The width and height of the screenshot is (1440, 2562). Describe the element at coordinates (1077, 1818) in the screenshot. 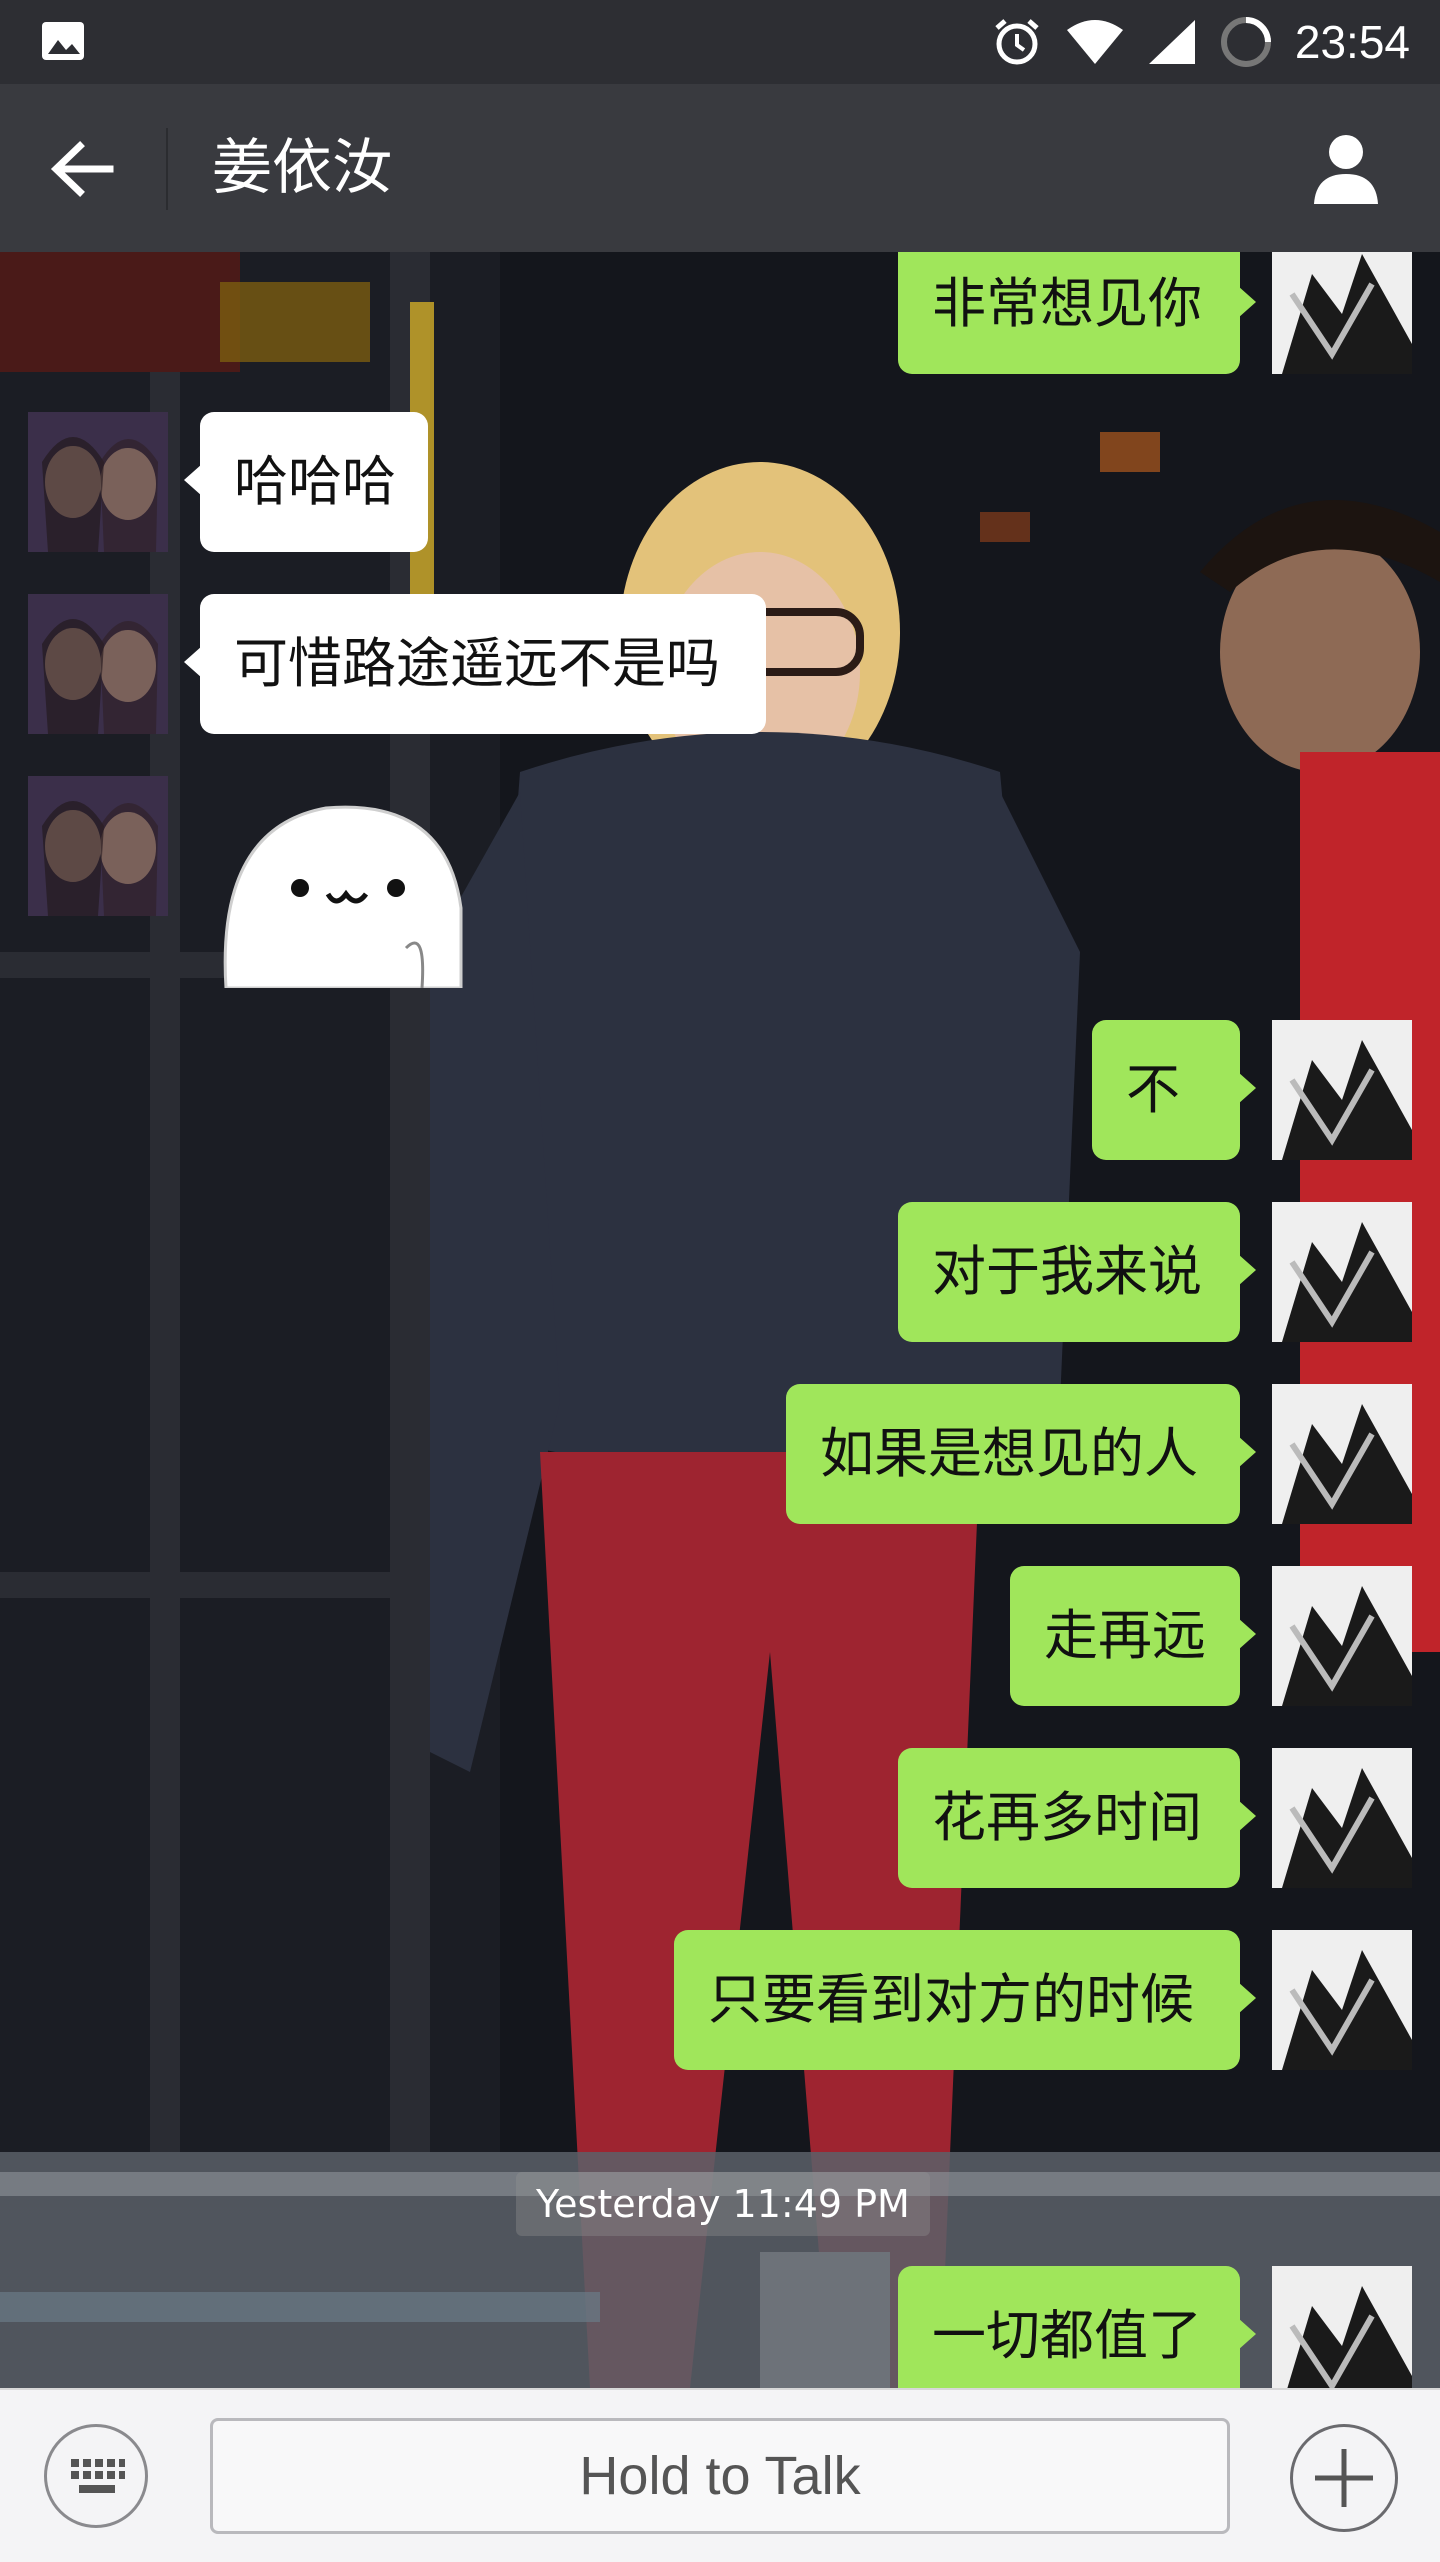

I see `message-bubble: 花再多时间` at that location.